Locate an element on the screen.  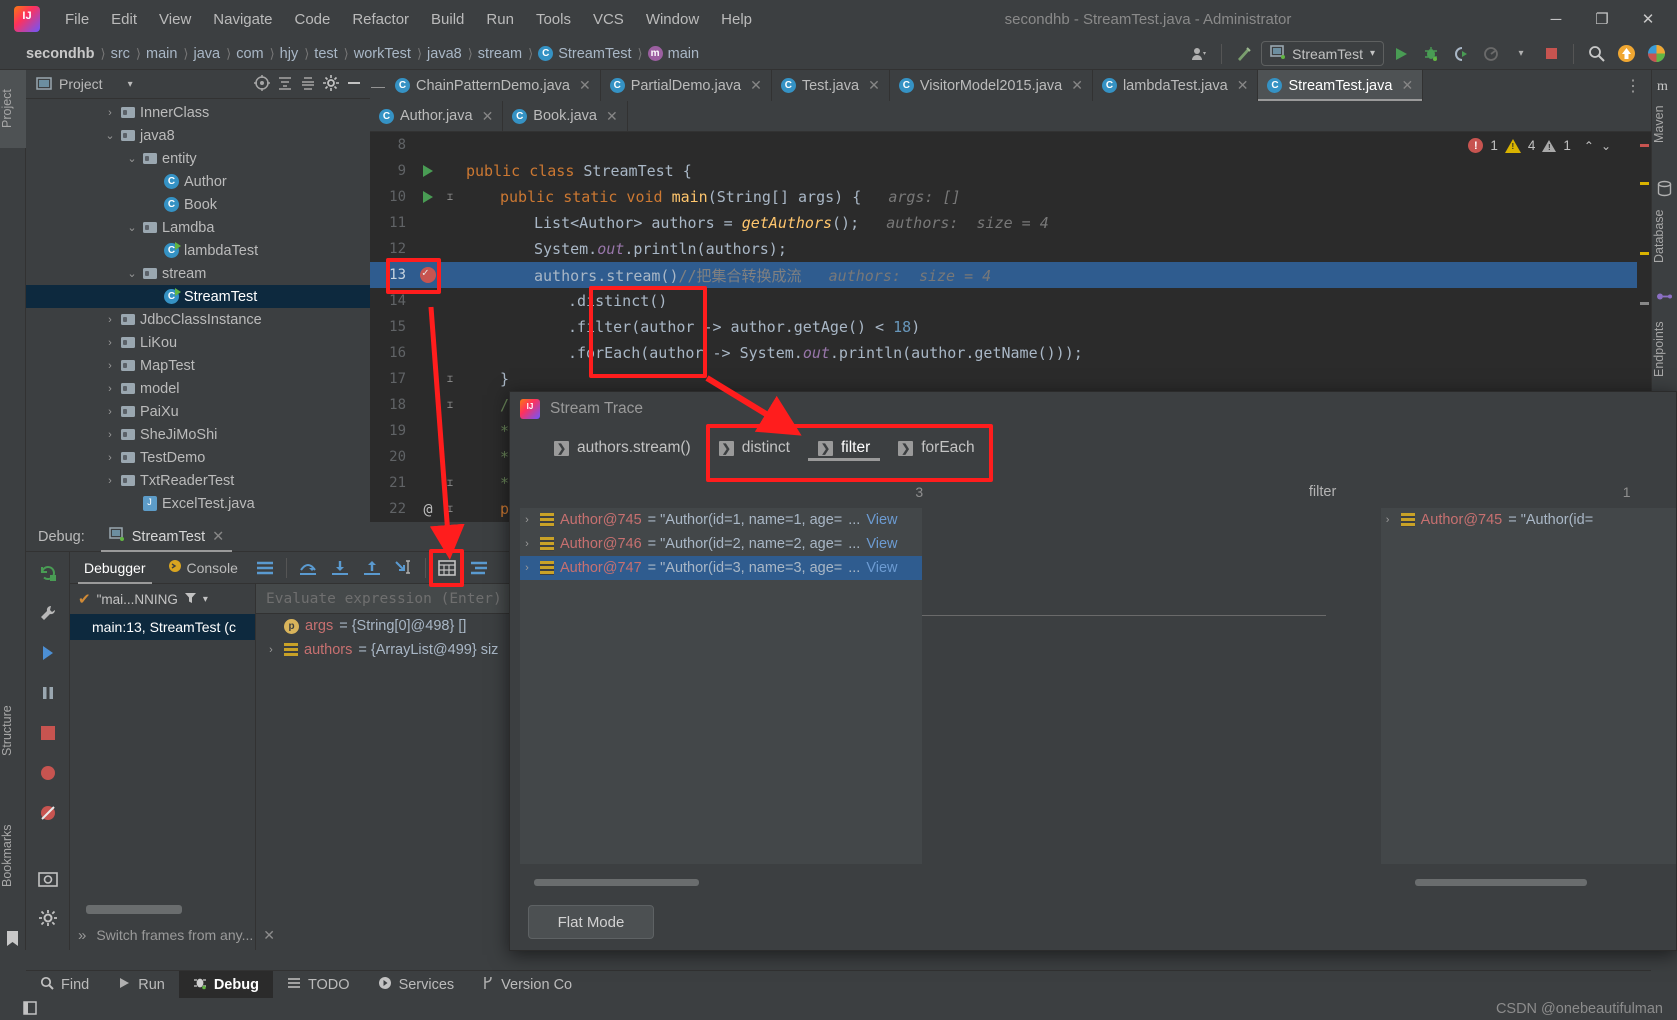
stage-tab-authors-stream: ❯ authors.stream() is located at coordinates (622, 448).